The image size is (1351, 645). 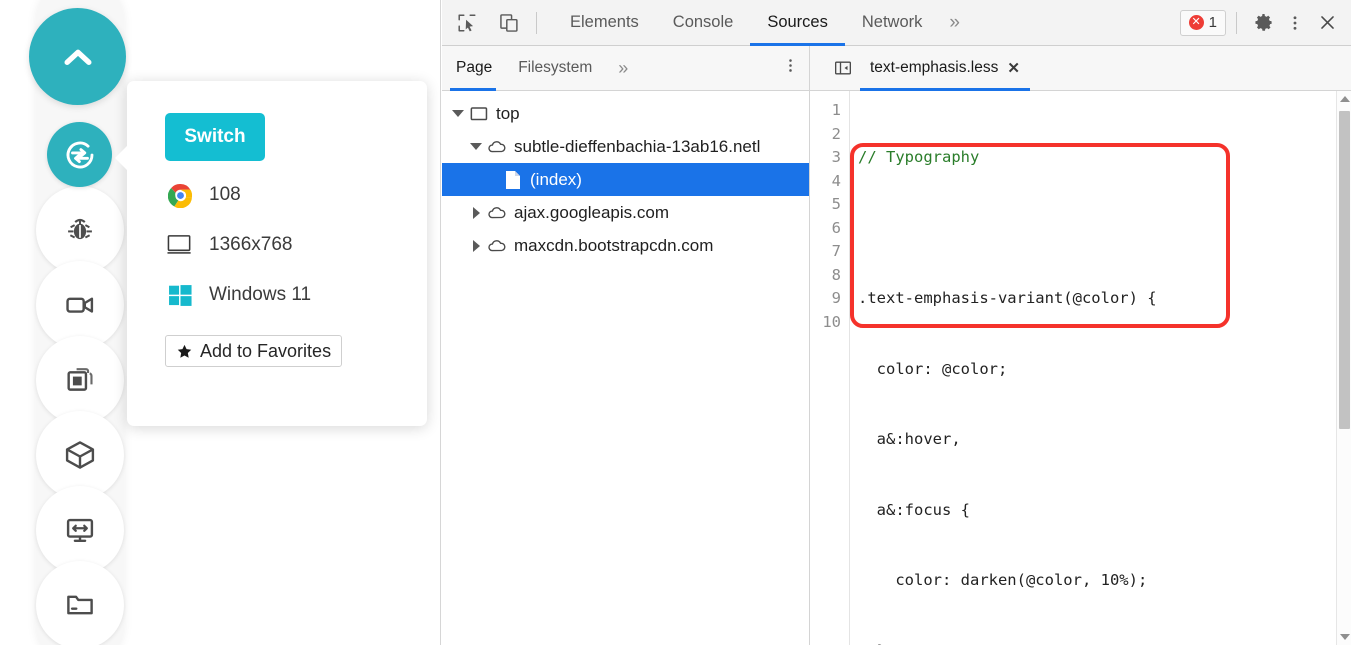 I want to click on navigator-menu-button, so click(x=790, y=68).